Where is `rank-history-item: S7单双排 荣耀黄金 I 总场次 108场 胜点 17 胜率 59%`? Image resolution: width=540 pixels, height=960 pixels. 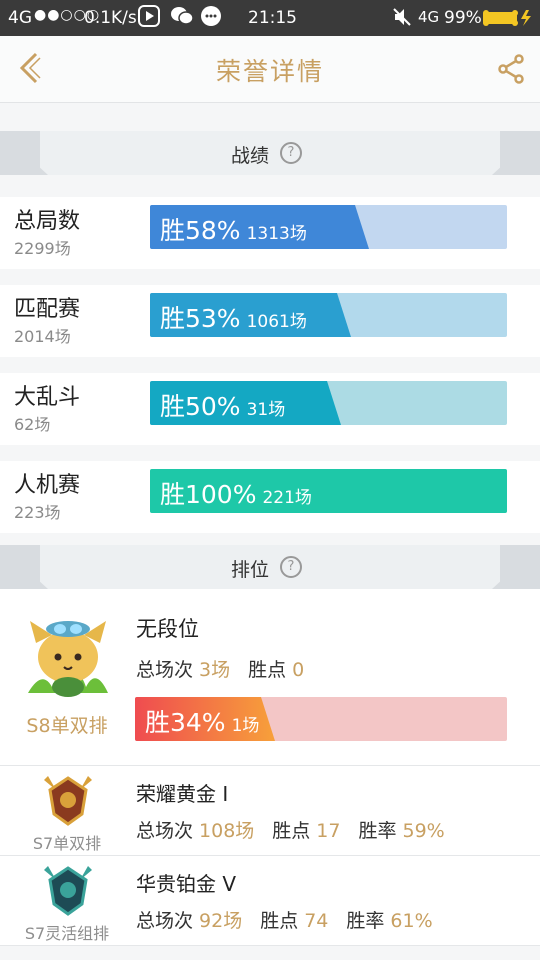
rank-history-item: S7单双排 荣耀黄金 I 总场次 108场 胜点 17 胜率 59% is located at coordinates (270, 811).